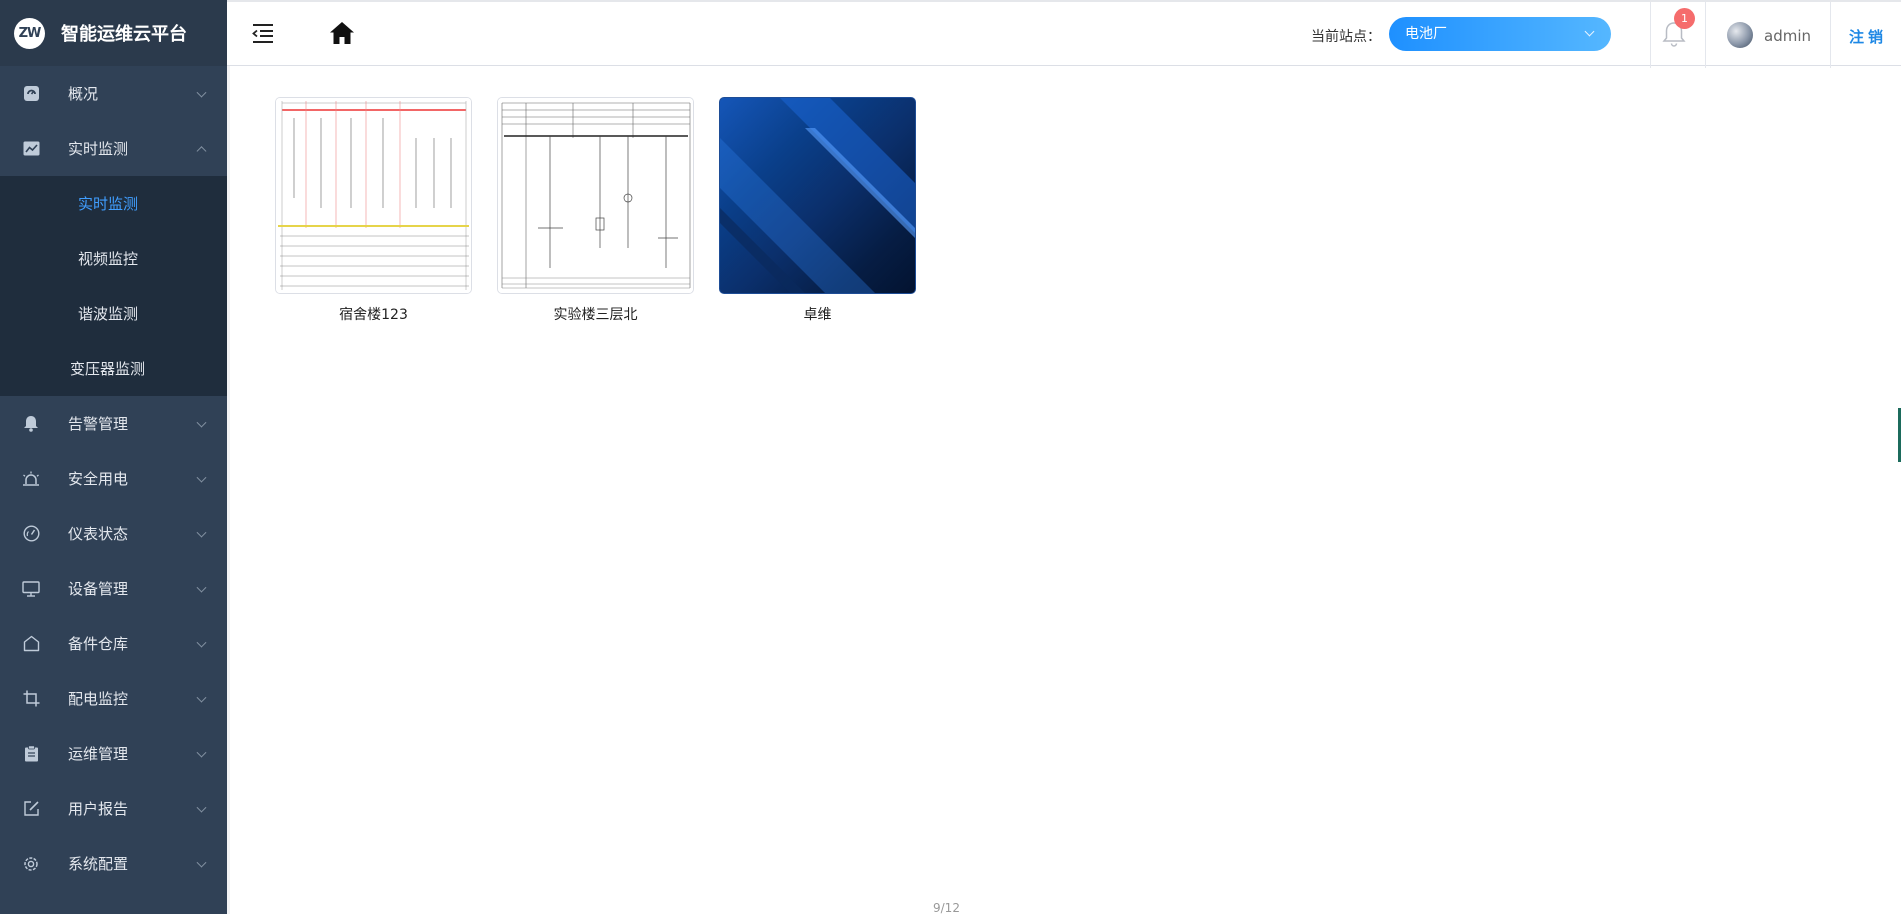 The image size is (1901, 915). Describe the element at coordinates (98, 534) in the screenshot. I see `sidebar-item-label: 仪表状态` at that location.